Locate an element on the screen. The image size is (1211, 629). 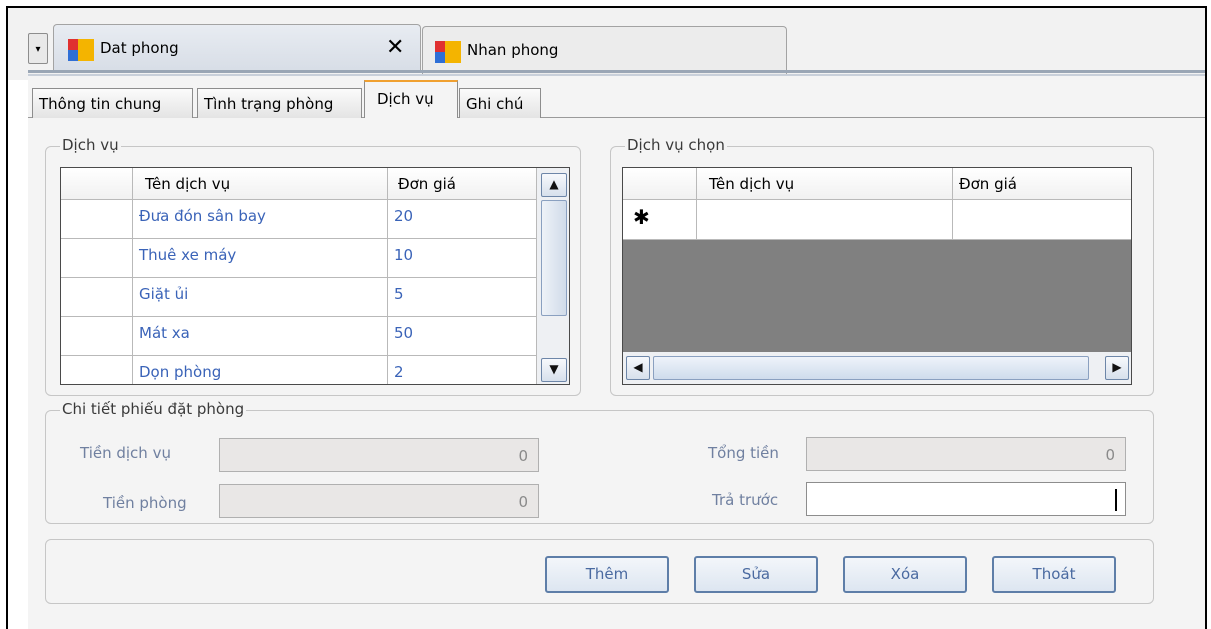
tab-strip-divider is located at coordinates (616, 71).